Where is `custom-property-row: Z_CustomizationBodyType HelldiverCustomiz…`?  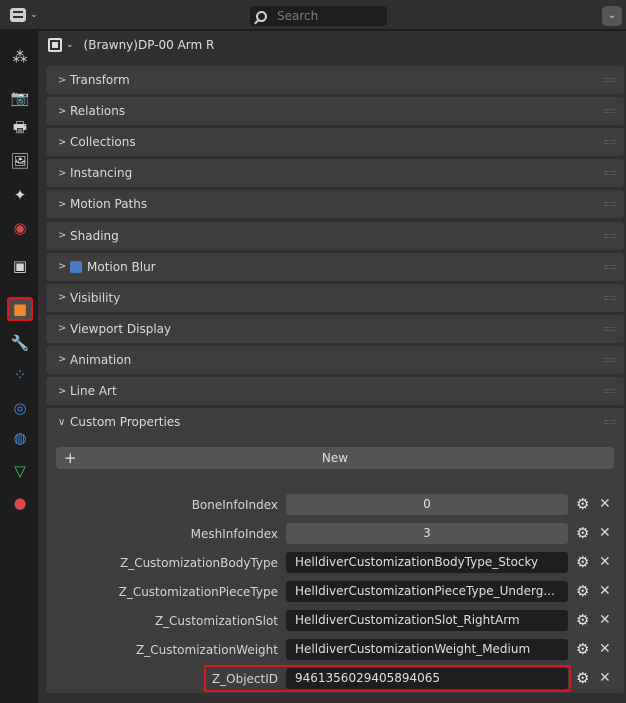 custom-property-row: Z_CustomizationBodyType HelldiverCustomiz… is located at coordinates (335, 563).